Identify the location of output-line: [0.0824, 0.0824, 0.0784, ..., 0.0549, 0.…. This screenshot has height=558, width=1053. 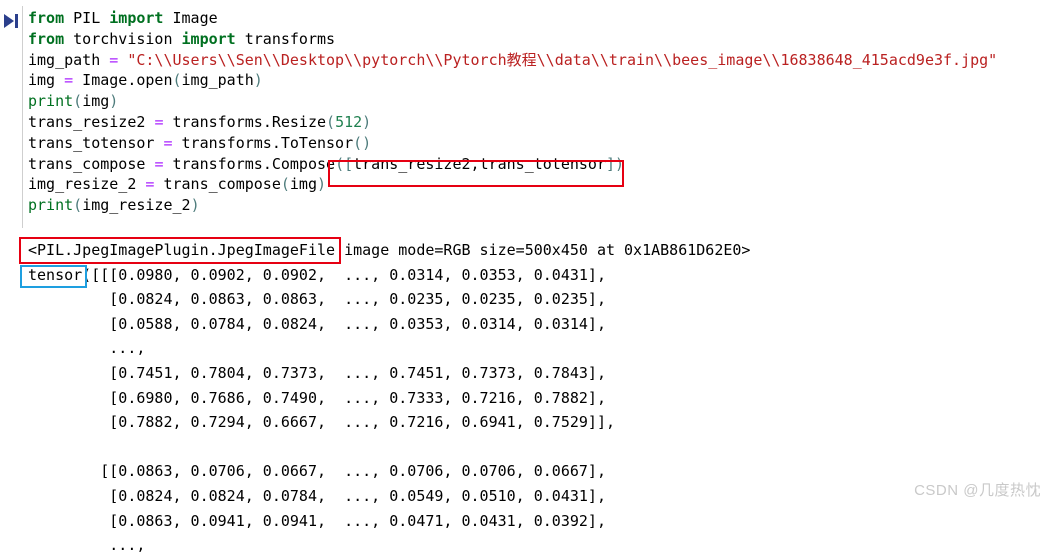
(317, 495).